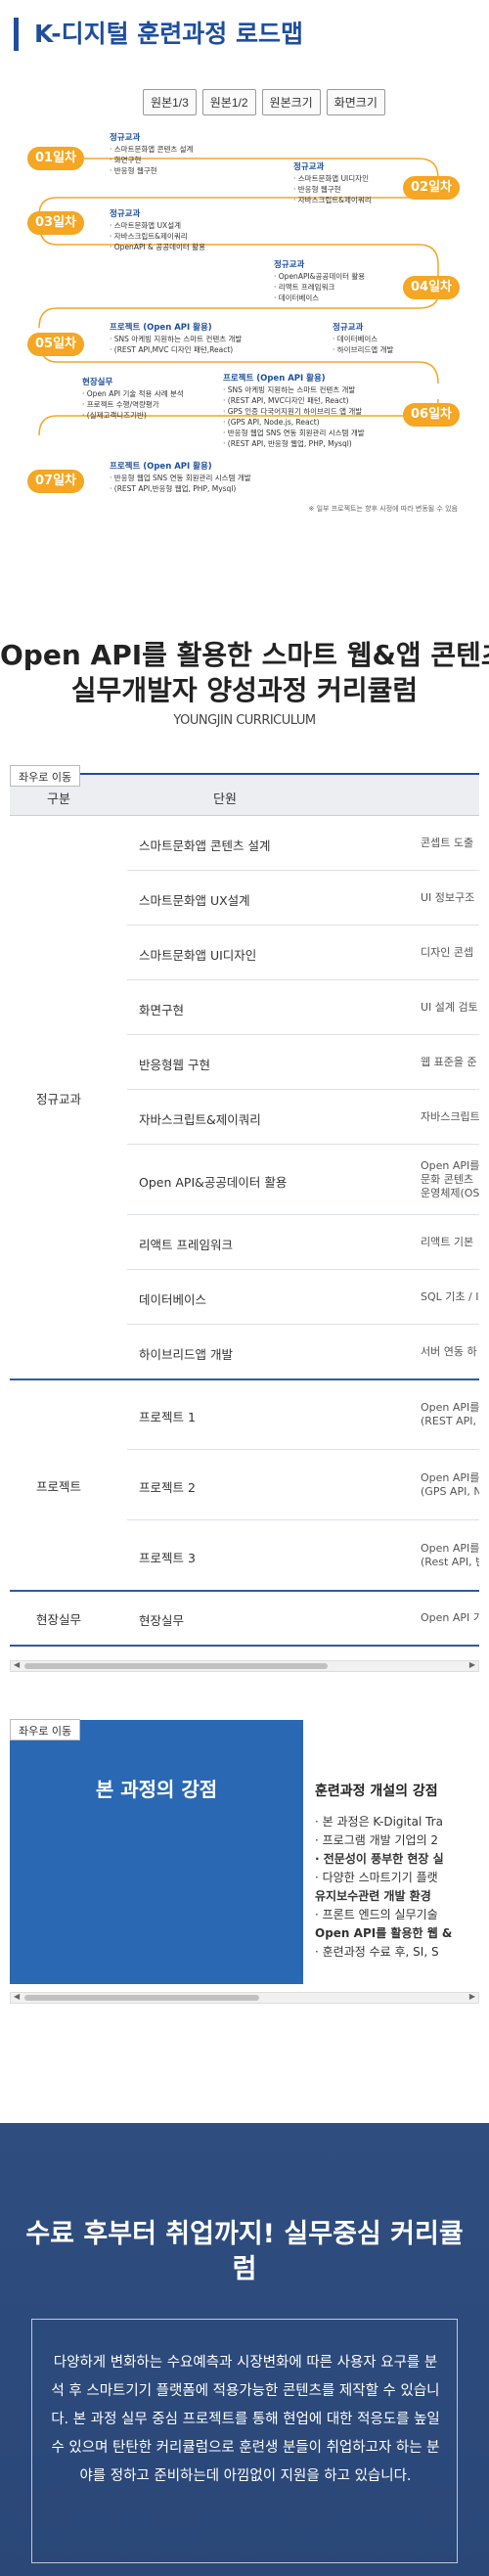  I want to click on roadmap-note: ※ 일부 프로젝트는 향후 사정에 따라 변동될 수 있음, so click(383, 509).